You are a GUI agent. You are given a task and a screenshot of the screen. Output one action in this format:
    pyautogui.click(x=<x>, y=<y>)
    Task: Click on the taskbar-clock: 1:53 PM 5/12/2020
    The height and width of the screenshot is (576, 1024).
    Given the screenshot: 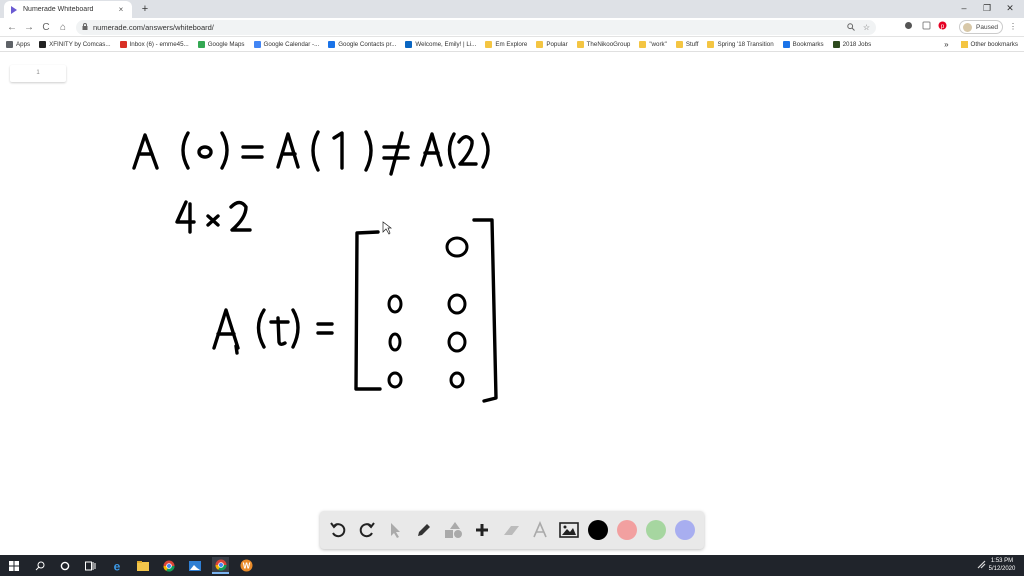 What is the action you would take?
    pyautogui.click(x=1002, y=565)
    